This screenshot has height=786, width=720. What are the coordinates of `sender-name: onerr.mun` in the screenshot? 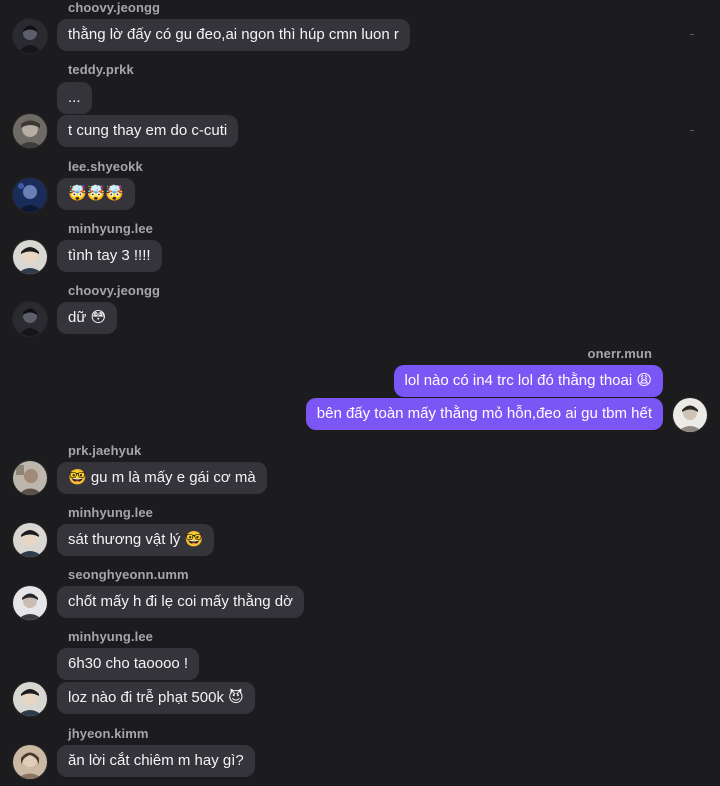 It's located at (619, 353).